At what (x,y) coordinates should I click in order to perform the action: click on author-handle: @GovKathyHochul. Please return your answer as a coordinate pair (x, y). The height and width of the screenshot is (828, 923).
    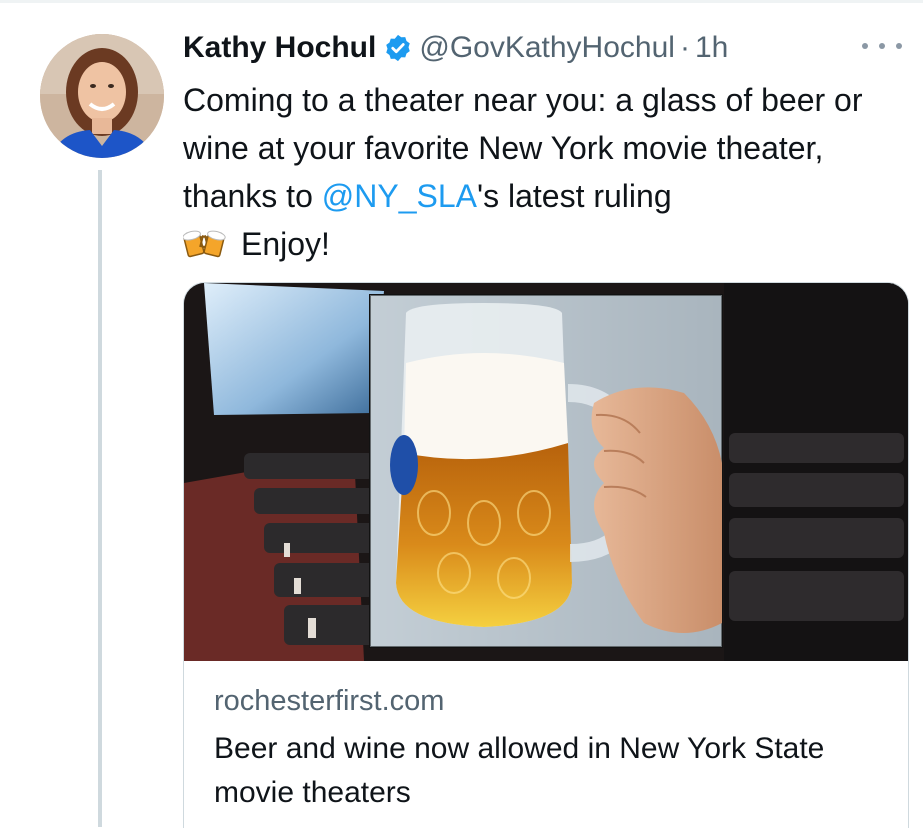
    Looking at the image, I should click on (547, 48).